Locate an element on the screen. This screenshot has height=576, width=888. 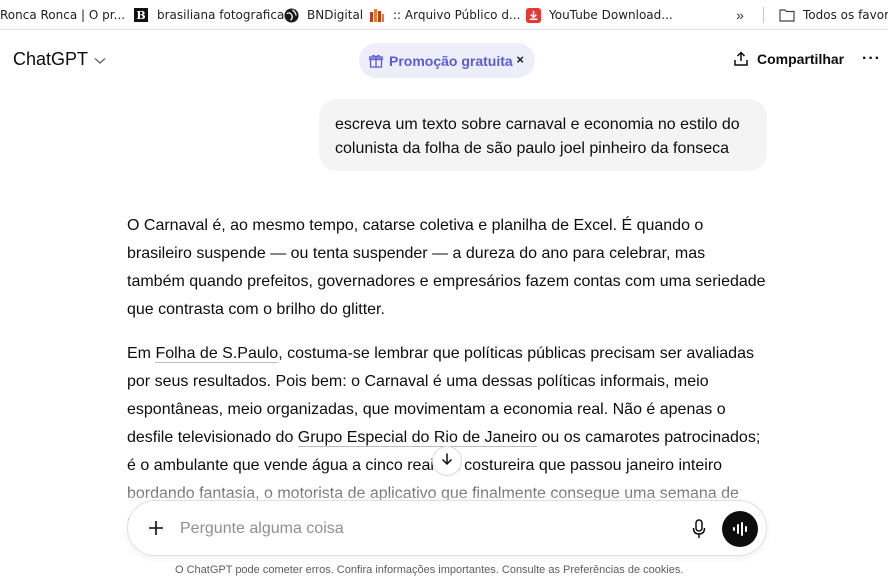
download-icon is located at coordinates (533, 15).